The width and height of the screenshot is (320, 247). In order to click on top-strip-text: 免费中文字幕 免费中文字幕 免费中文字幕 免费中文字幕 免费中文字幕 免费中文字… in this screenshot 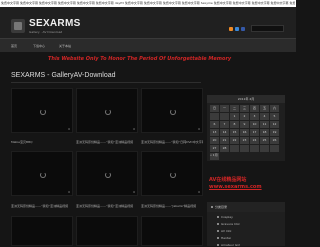, I will do `click(148, 3)`.